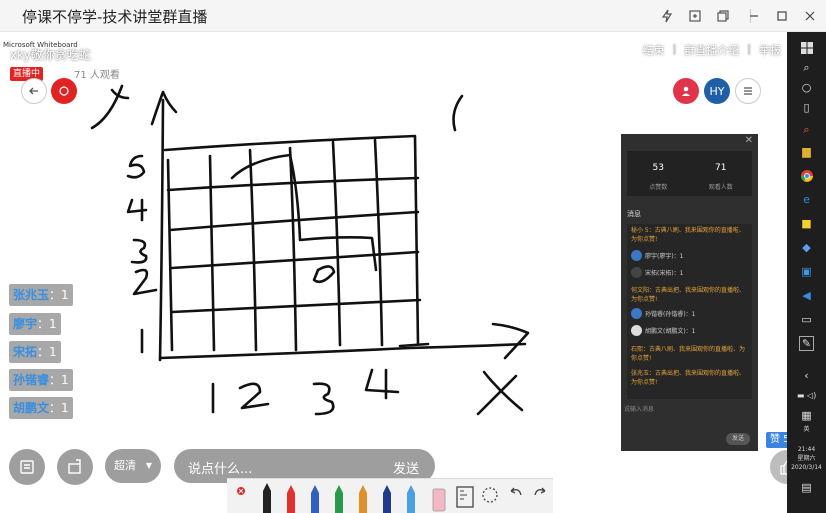 The image size is (826, 513). Describe the element at coordinates (315, 499) in the screenshot. I see `blue-pen-icon` at that location.